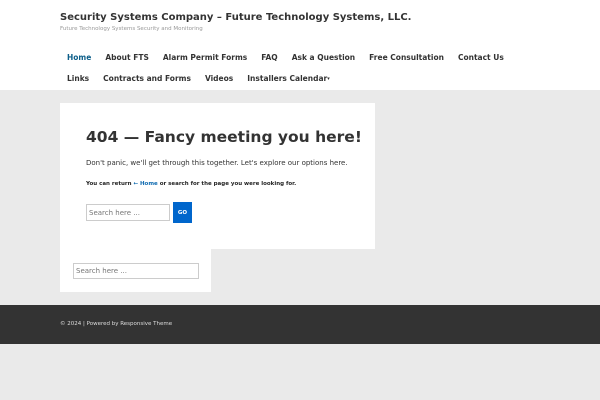 This screenshot has height=400, width=600. What do you see at coordinates (145, 184) in the screenshot?
I see `home-link: ← Home` at bounding box center [145, 184].